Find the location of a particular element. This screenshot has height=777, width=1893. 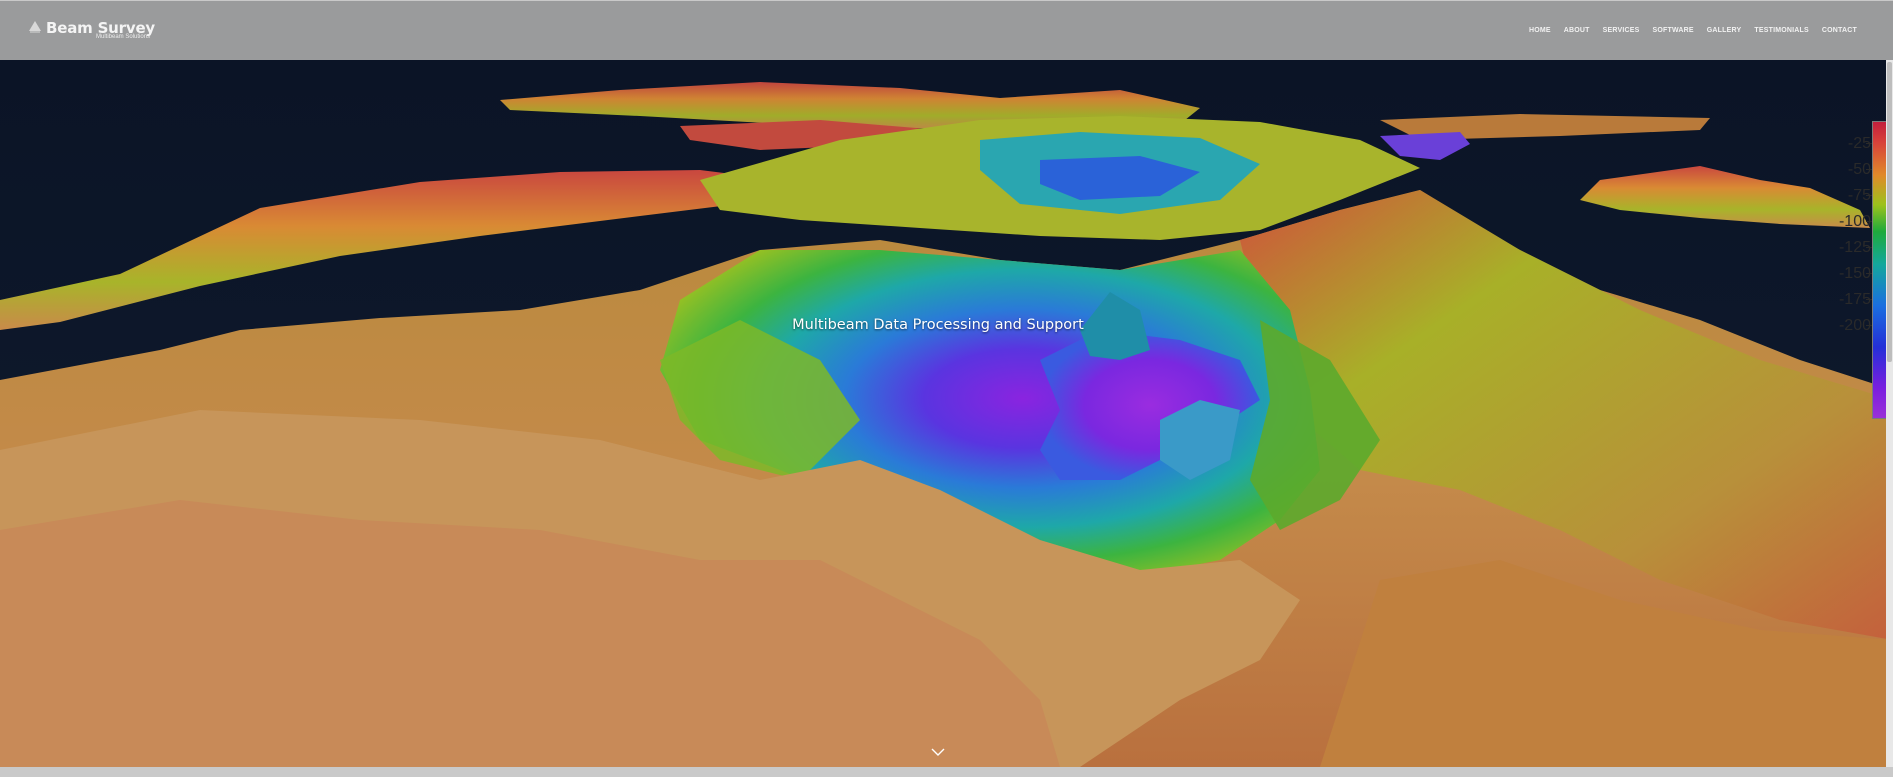

legend-tick-50: -50 is located at coordinates (1859, 169).